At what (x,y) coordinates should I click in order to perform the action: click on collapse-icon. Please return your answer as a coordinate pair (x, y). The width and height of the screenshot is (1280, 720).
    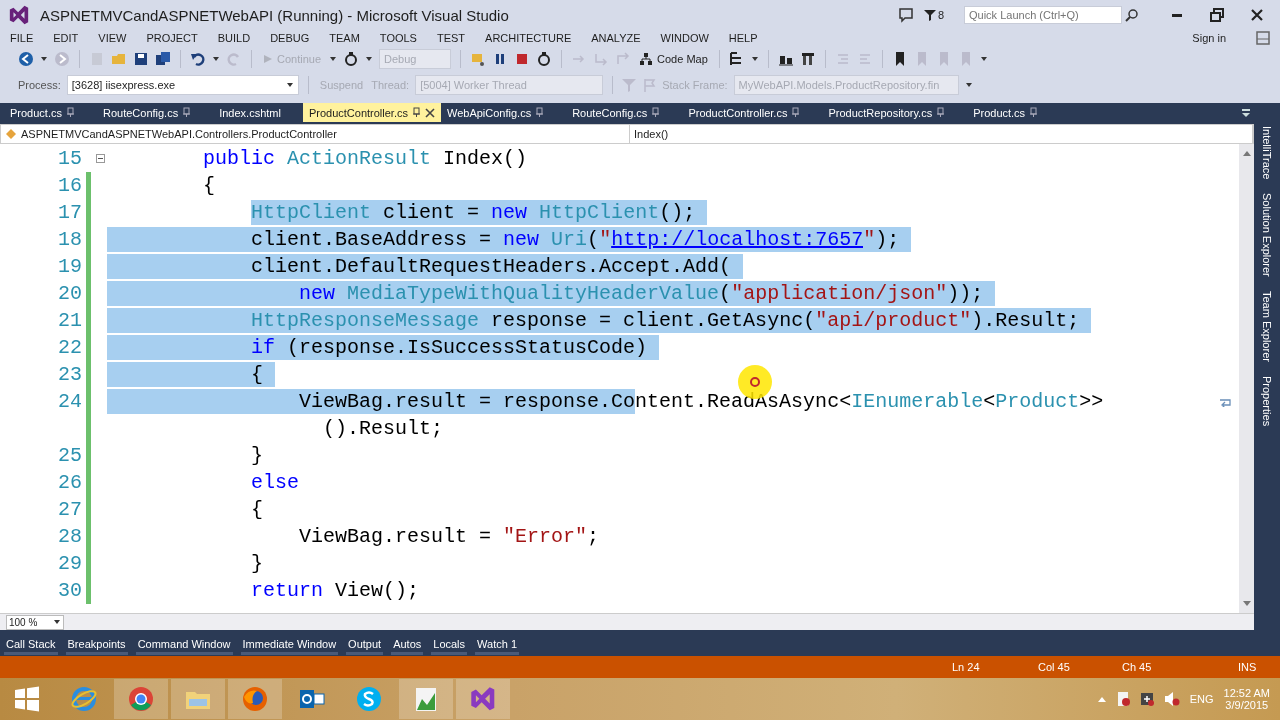
    Looking at the image, I should click on (100, 158).